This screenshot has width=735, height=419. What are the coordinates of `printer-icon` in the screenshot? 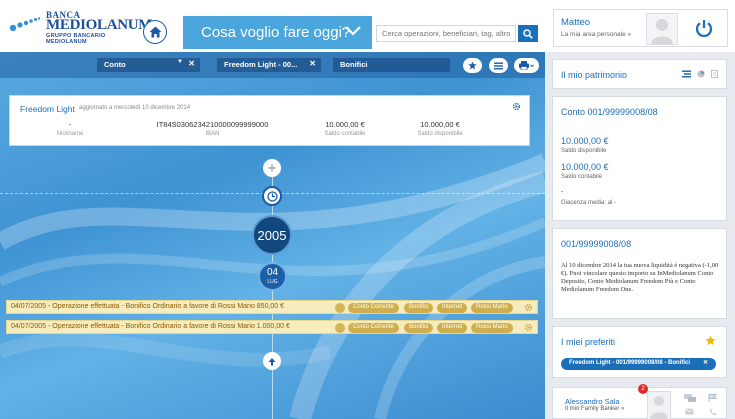 It's located at (526, 65).